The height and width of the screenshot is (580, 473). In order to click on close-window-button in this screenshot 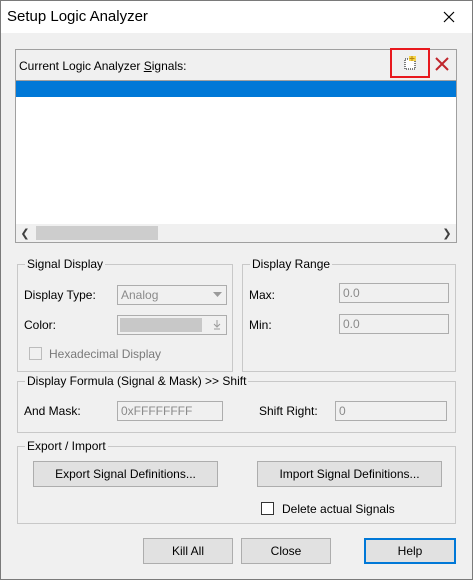, I will do `click(449, 17)`.